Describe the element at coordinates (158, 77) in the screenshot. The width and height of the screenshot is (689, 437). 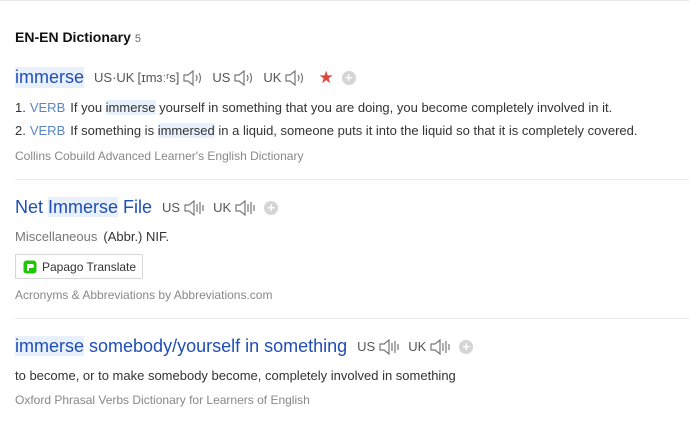
I see `phonetic-text: [ɪmɜːʳs]` at that location.